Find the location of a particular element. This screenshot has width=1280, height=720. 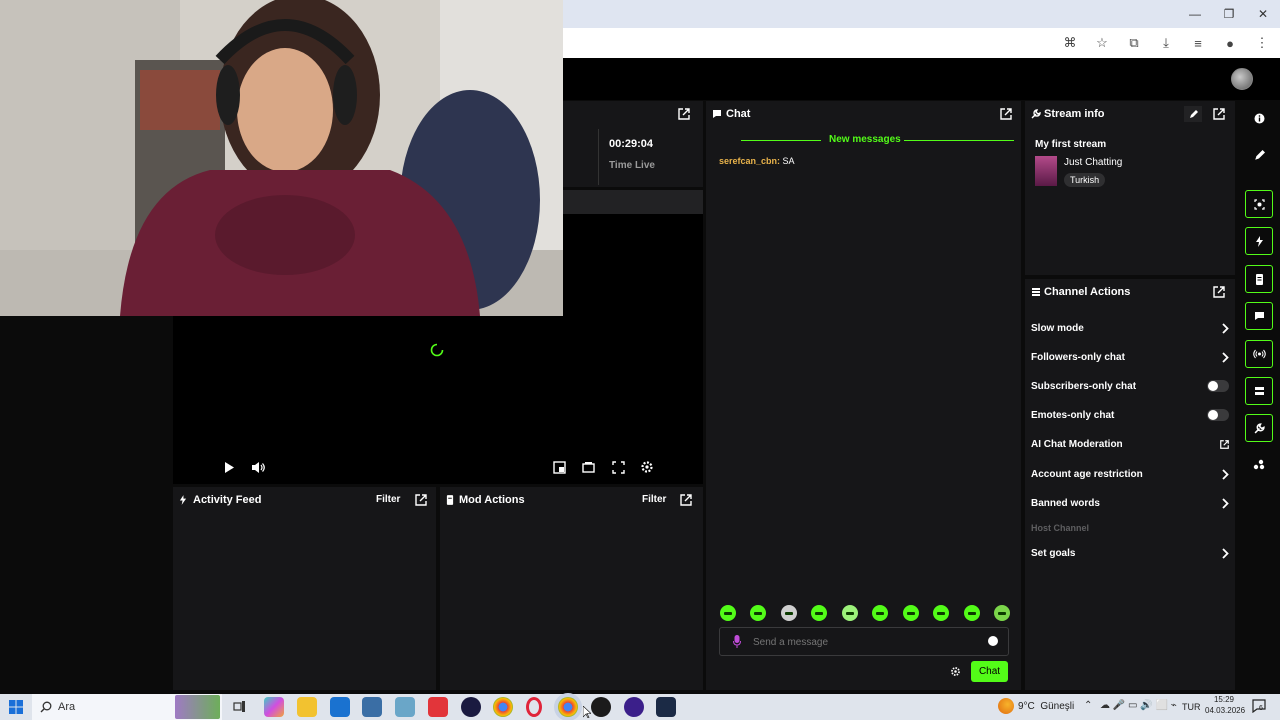

edit-stream-button is located at coordinates (1193, 114).